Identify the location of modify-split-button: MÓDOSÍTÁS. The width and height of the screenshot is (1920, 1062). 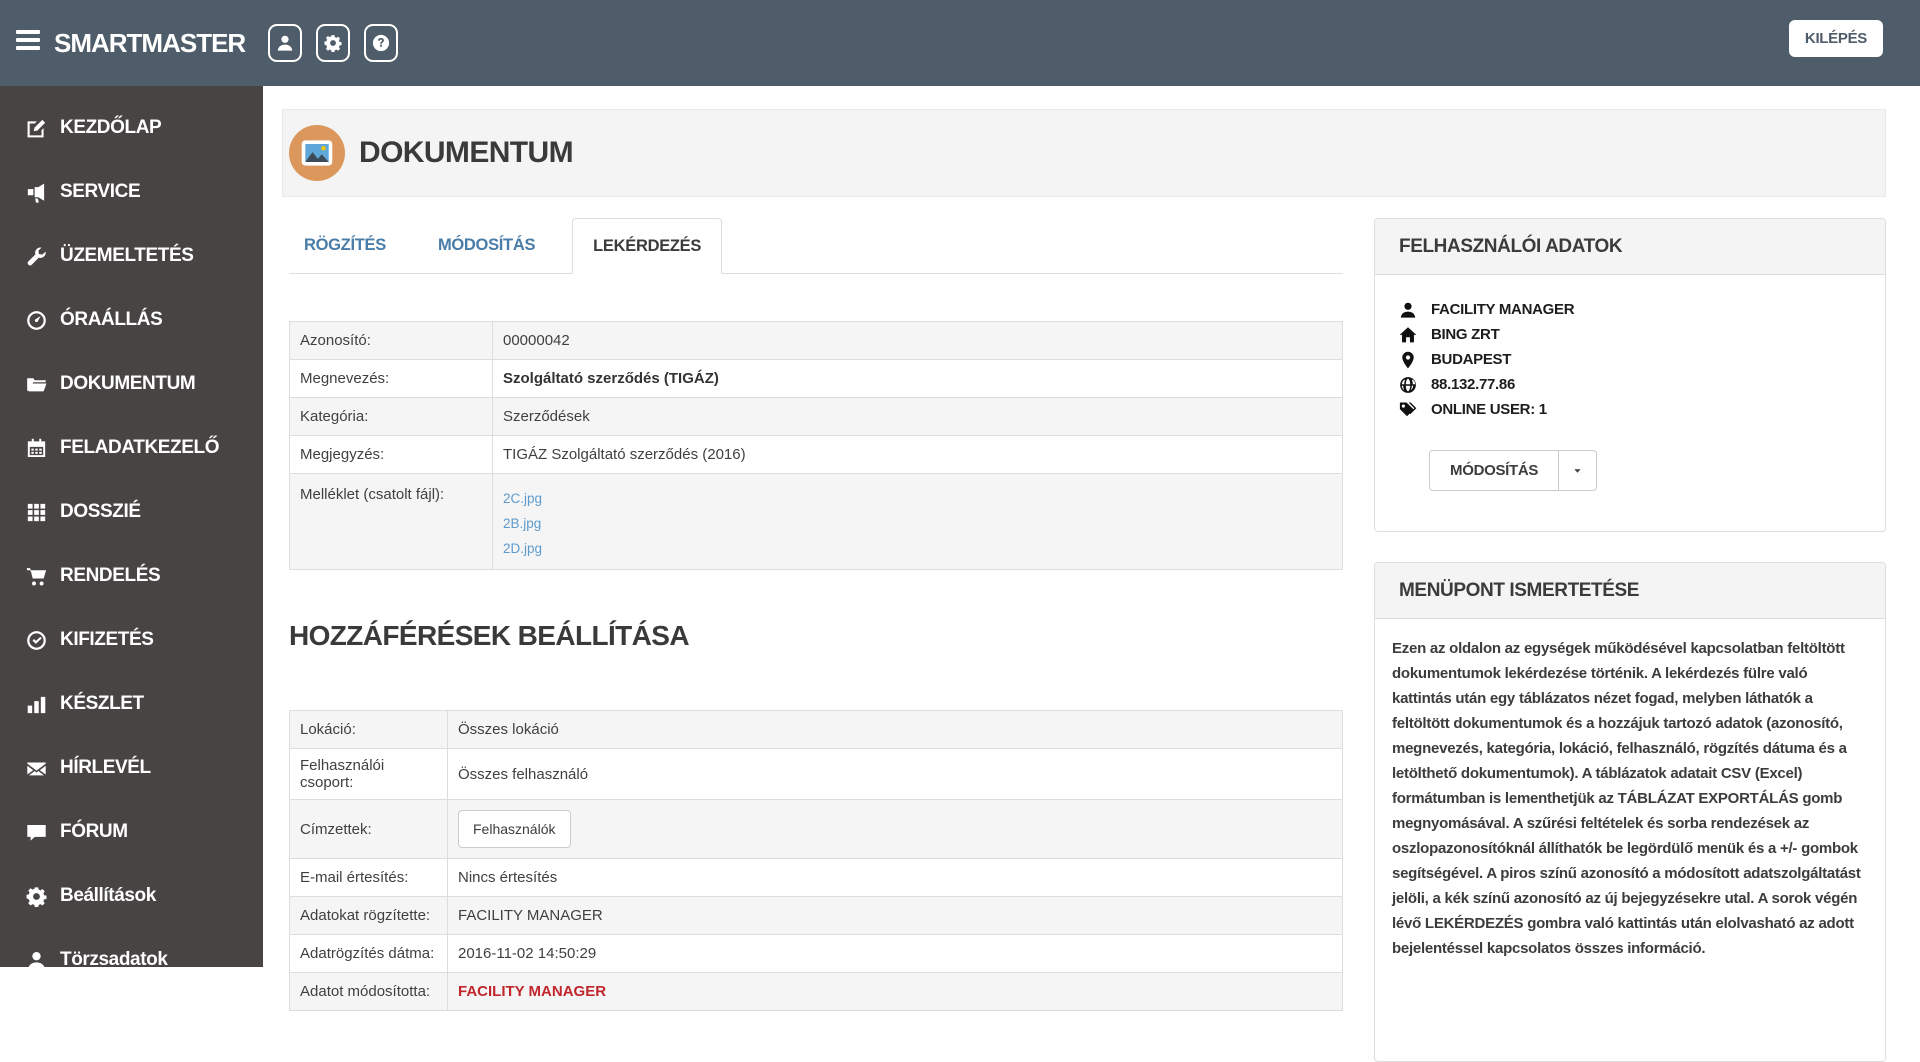
(1513, 470).